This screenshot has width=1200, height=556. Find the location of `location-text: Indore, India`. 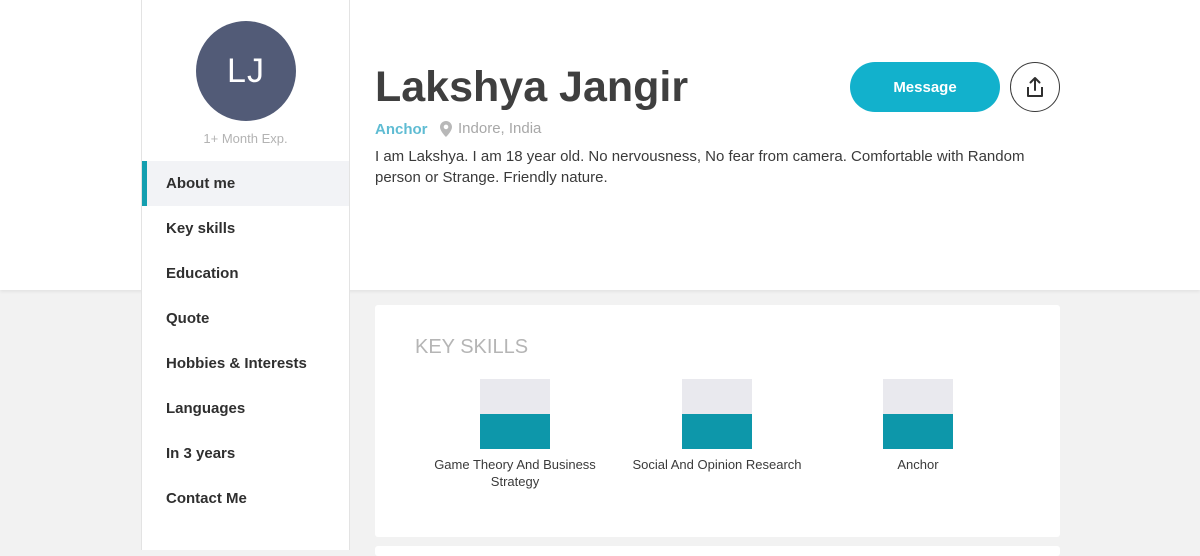

location-text: Indore, India is located at coordinates (500, 128).